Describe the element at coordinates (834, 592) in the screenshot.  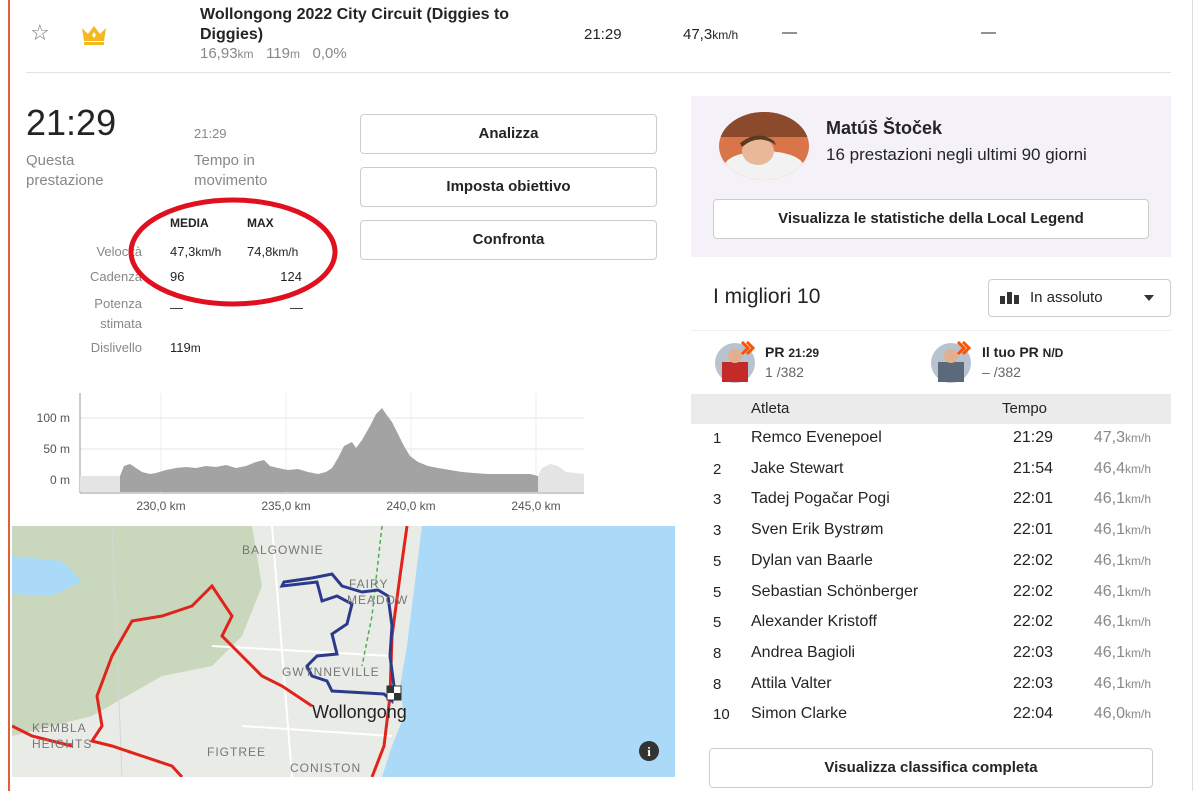
I see `row-athlete-name: Sebastian Schönberger` at that location.